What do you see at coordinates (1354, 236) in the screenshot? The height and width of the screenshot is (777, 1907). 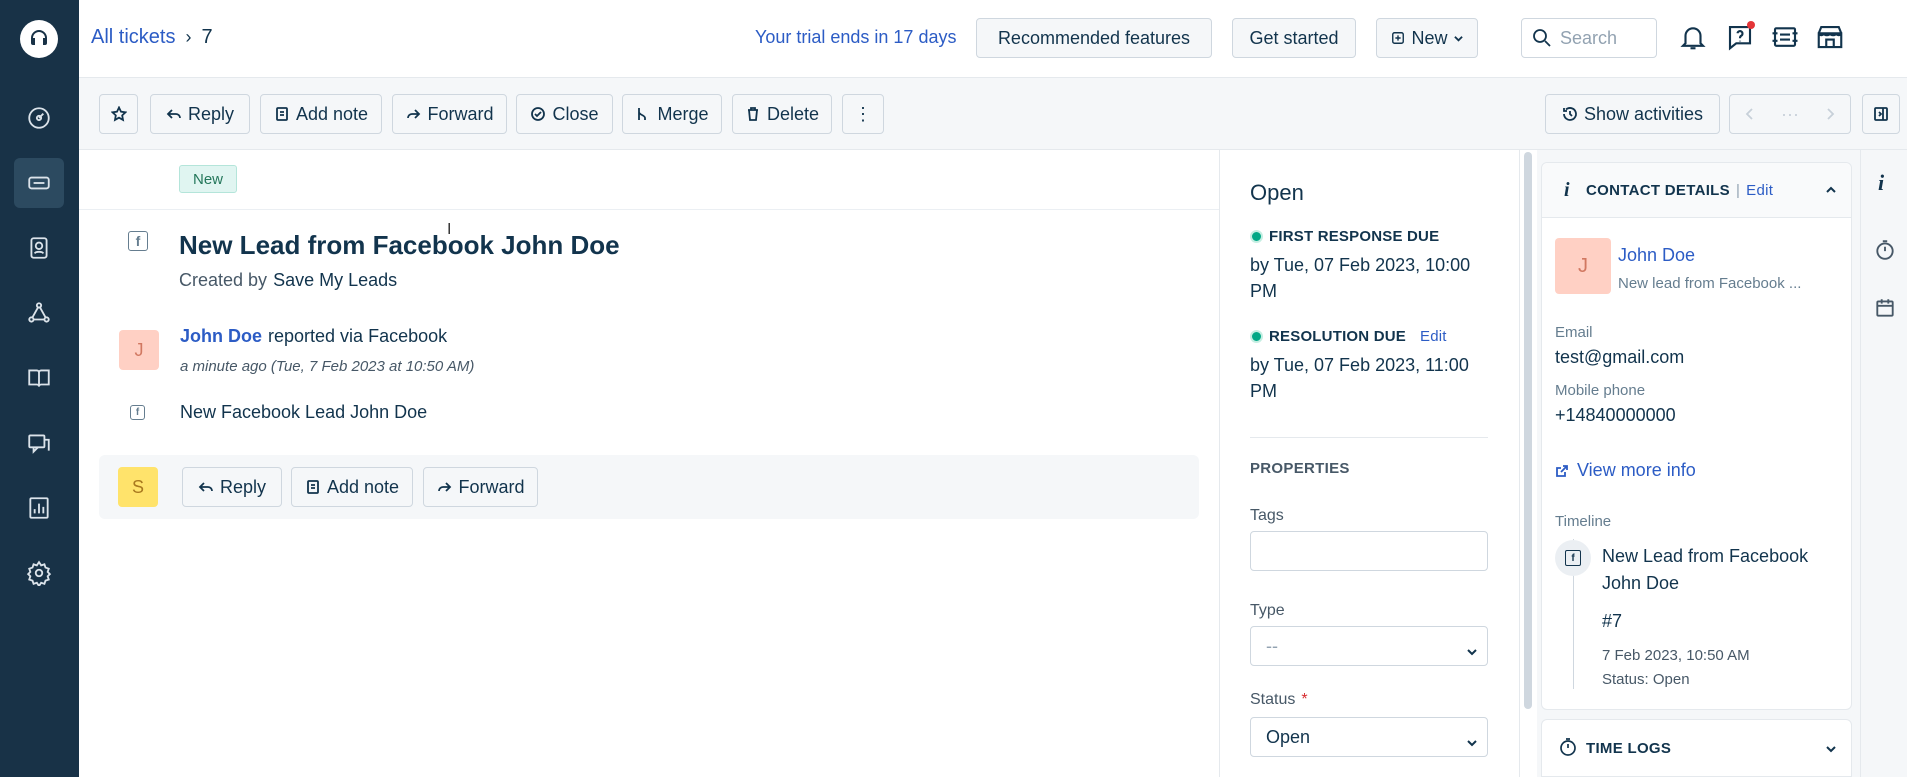 I see `first-response-label-text: FIRST RESPONSE DUE` at bounding box center [1354, 236].